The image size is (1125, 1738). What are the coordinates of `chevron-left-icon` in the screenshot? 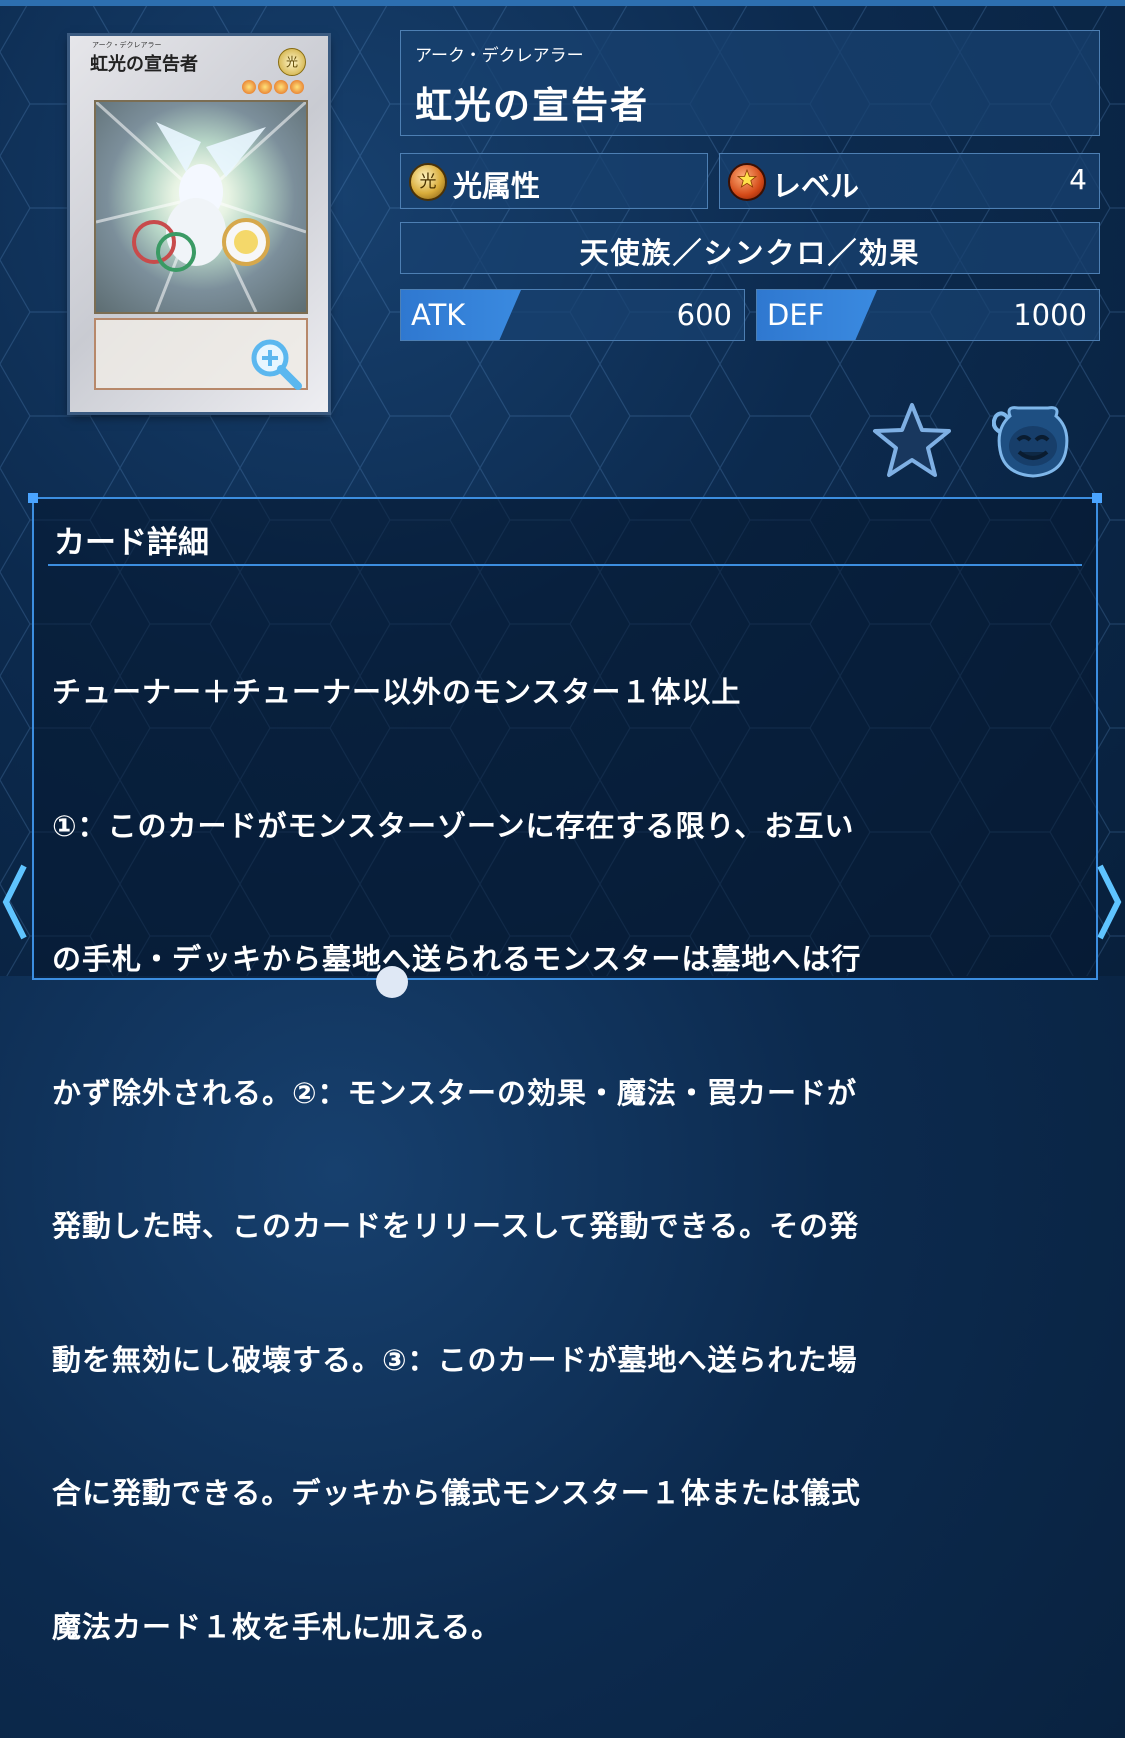 It's located at (15, 902).